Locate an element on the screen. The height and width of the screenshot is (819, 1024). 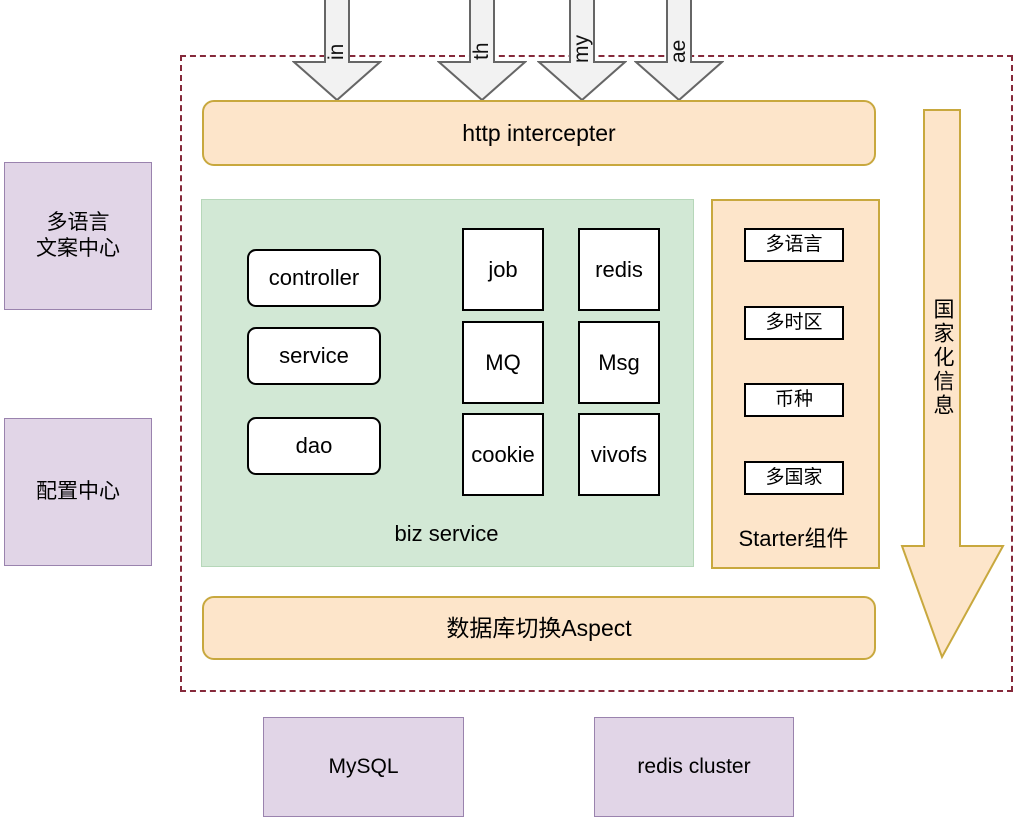
inbound-arrow-my: my is located at coordinates (582, 51).